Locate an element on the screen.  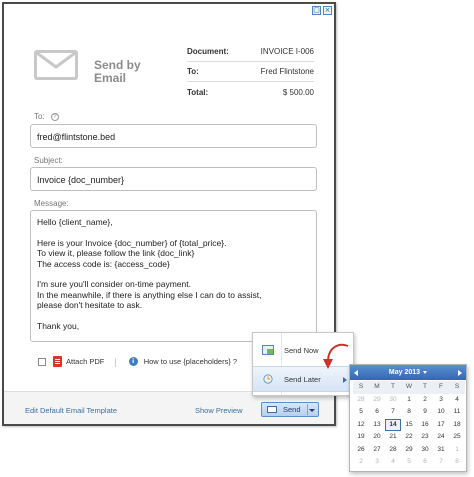
to-field: fred@flintstone.bed is located at coordinates (173, 136).